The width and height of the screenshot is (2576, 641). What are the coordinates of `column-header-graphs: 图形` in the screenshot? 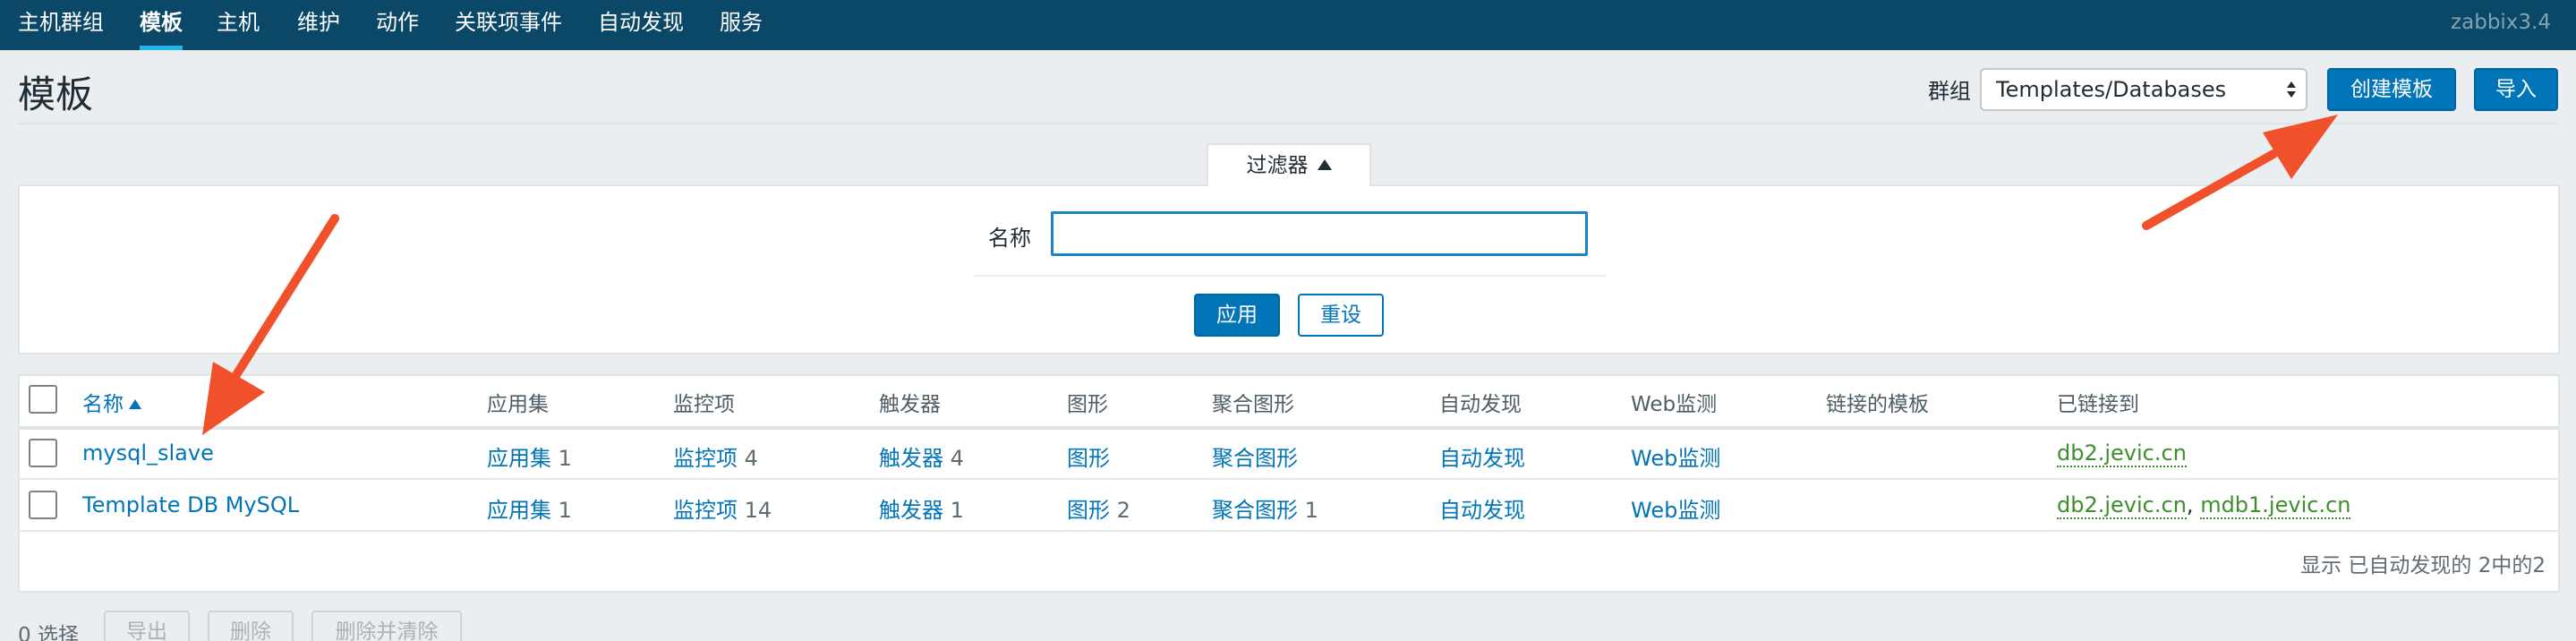 It's located at (1087, 404).